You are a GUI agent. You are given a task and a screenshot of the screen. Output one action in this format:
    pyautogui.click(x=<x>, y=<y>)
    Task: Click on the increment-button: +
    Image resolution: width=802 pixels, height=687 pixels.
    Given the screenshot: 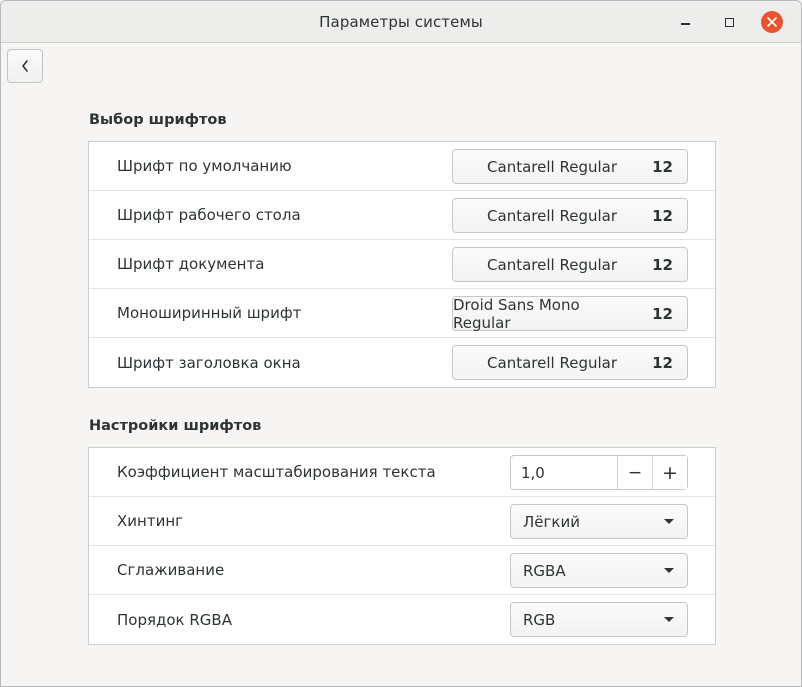 What is the action you would take?
    pyautogui.click(x=669, y=472)
    